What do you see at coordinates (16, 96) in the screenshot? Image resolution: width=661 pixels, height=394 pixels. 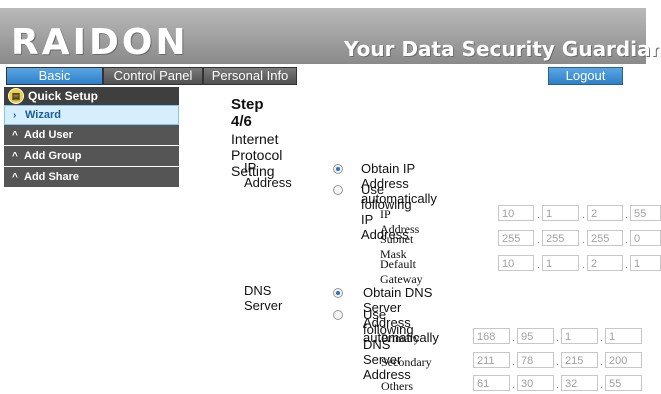 I see `quick-setup-icon: ▤` at bounding box center [16, 96].